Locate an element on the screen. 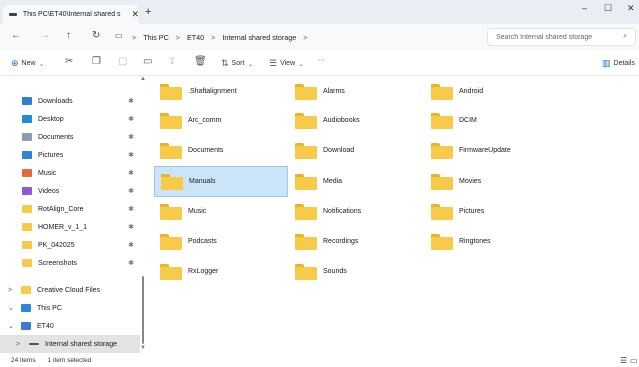  details-button: ▥ Details is located at coordinates (618, 63).